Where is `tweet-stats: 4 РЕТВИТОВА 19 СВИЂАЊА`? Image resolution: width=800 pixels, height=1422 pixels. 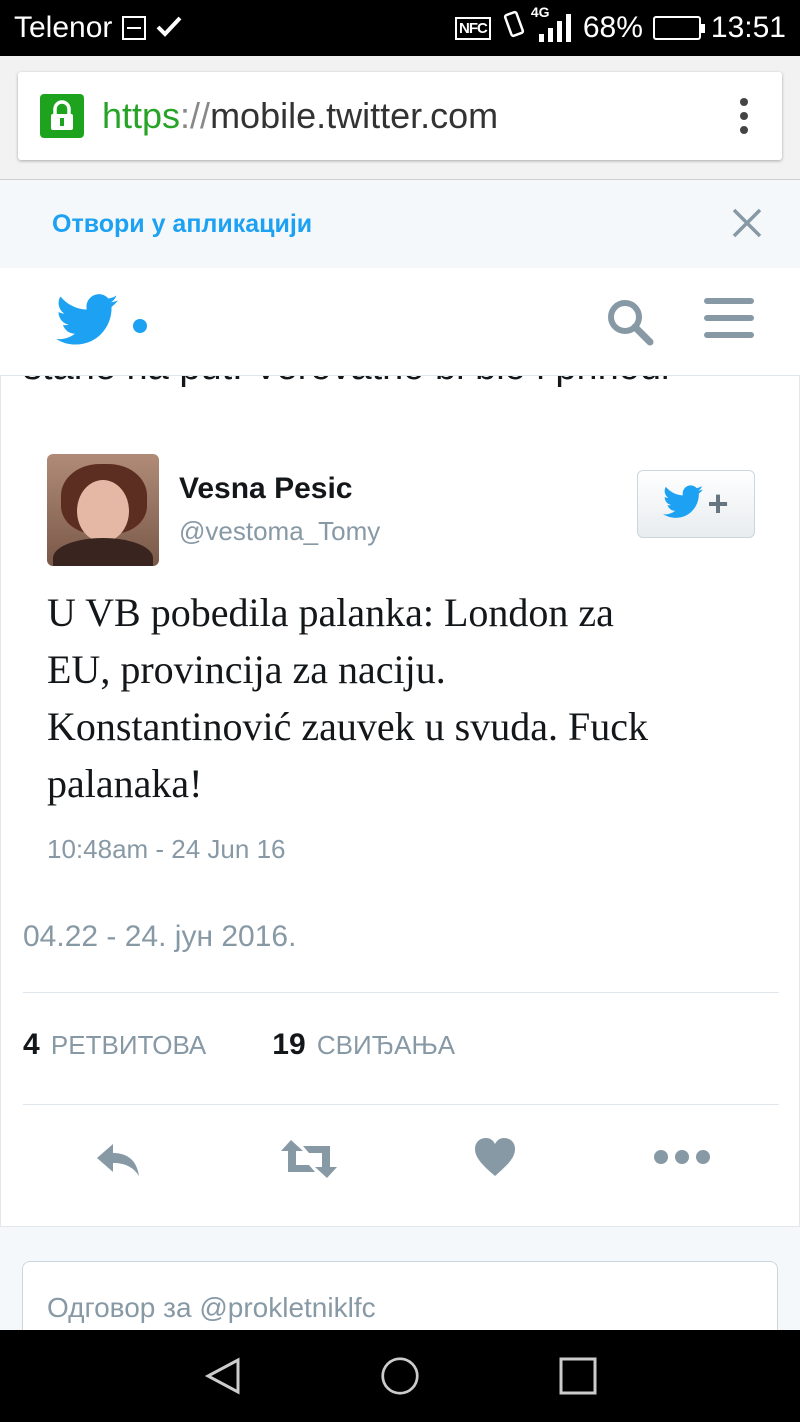
tweet-stats: 4 РЕТВИТОВА 19 СВИЂАЊА is located at coordinates (272, 1045).